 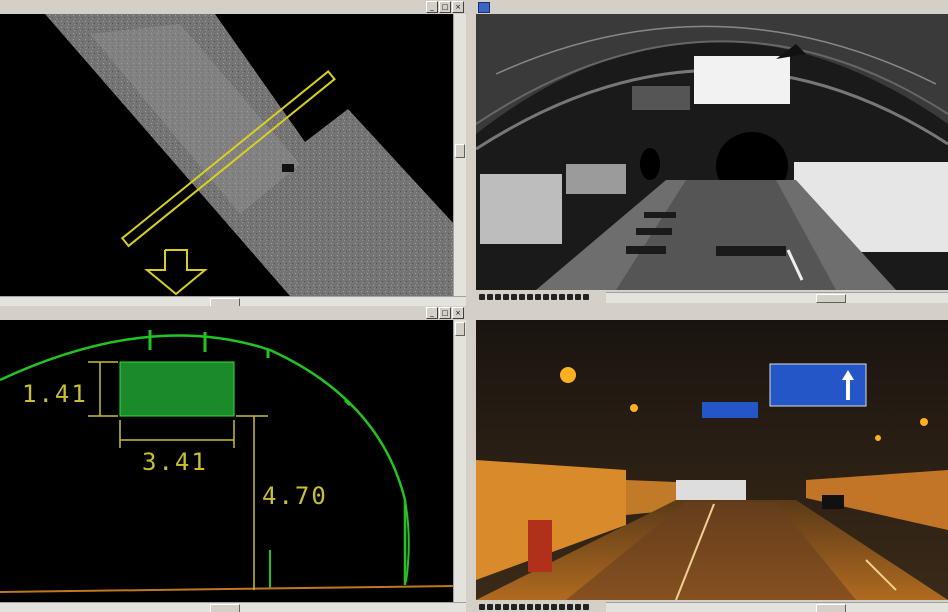 What do you see at coordinates (55, 394) in the screenshot?
I see `height-dimension: 1.41` at bounding box center [55, 394].